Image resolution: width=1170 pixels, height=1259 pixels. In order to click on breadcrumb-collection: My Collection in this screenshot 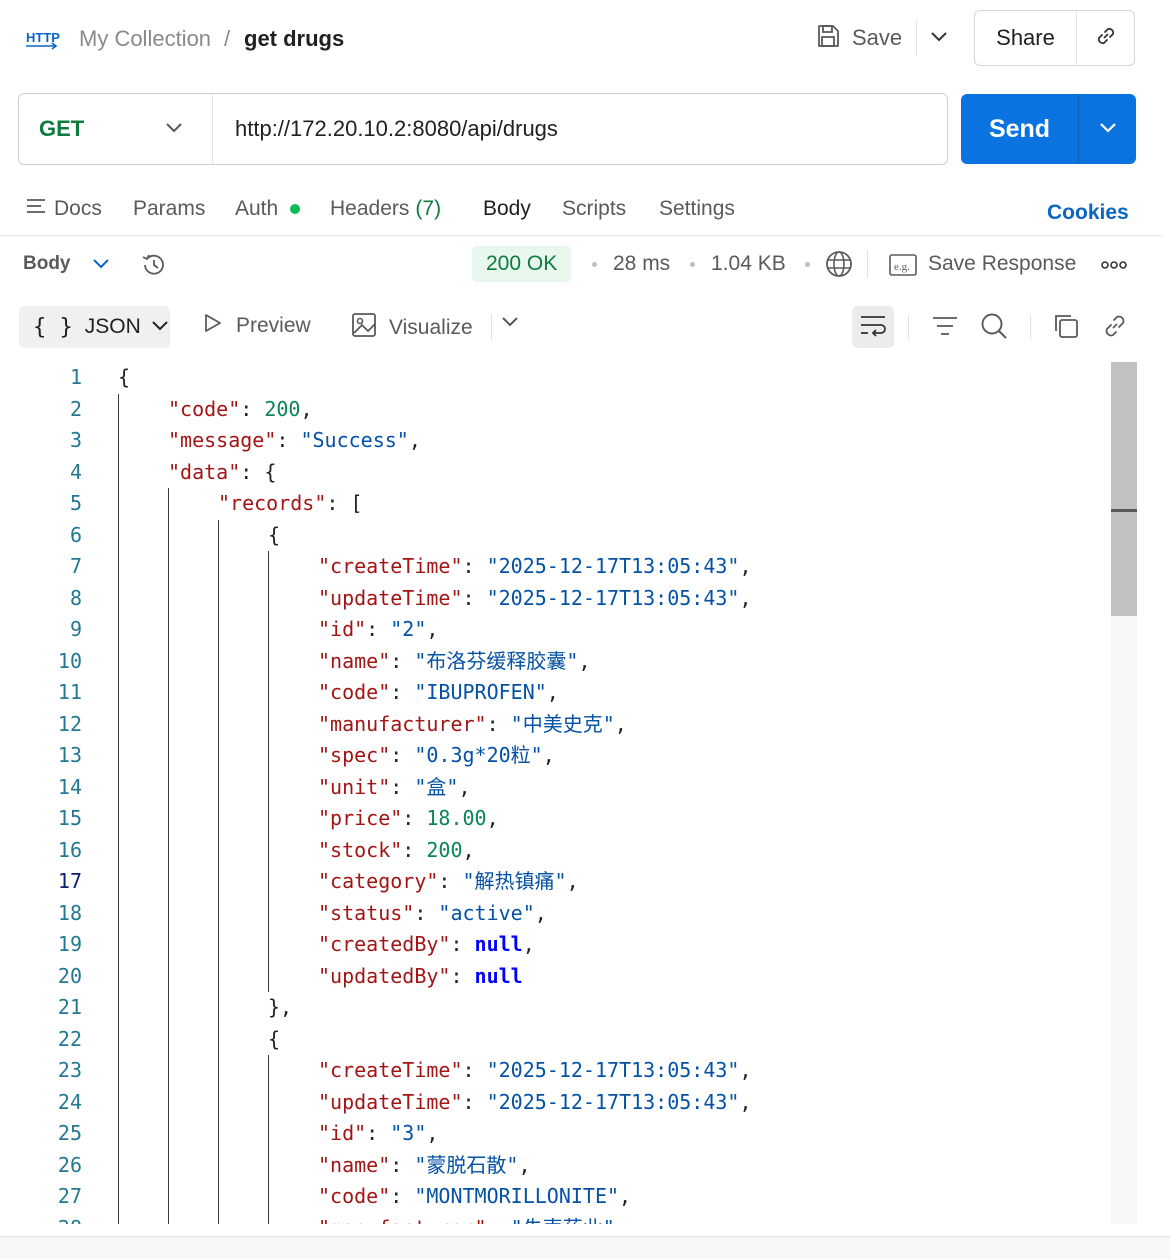, I will do `click(145, 39)`.